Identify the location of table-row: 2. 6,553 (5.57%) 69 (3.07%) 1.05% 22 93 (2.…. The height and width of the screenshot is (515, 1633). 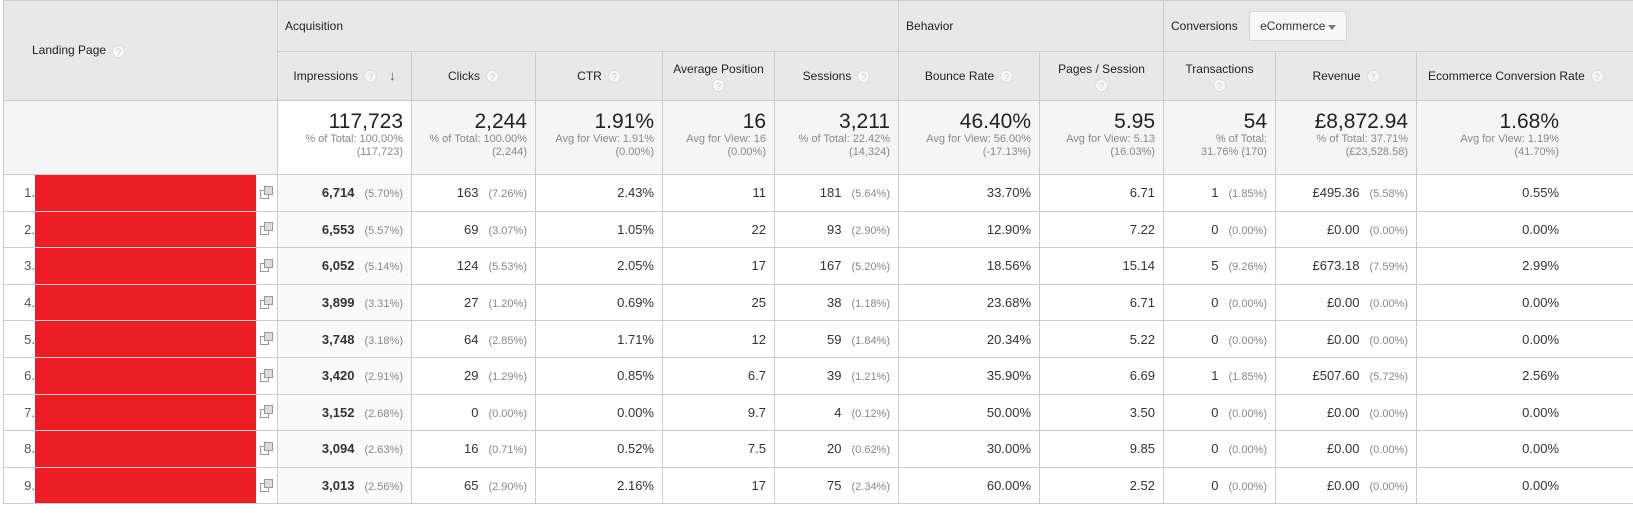
(818, 229).